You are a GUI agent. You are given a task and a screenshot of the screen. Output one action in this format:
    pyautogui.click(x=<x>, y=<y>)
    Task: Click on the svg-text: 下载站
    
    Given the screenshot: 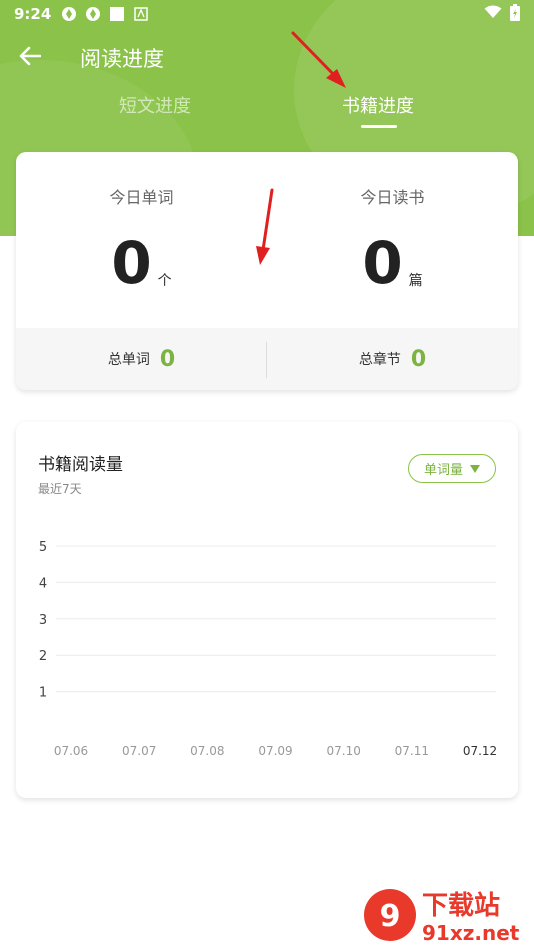 What is the action you would take?
    pyautogui.click(x=461, y=906)
    